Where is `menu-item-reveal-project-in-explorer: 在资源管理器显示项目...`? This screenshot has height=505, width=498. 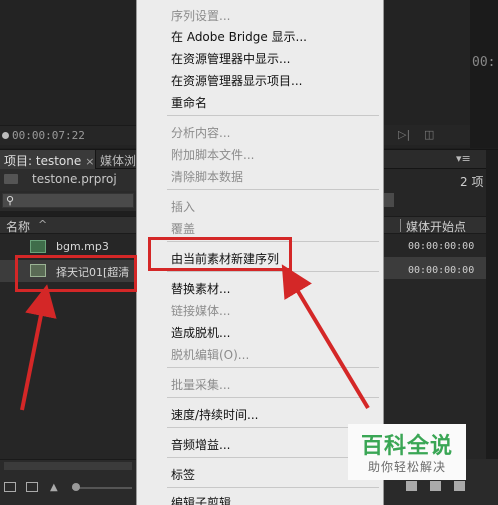 menu-item-reveal-project-in-explorer: 在资源管理器显示项目... is located at coordinates (236, 80).